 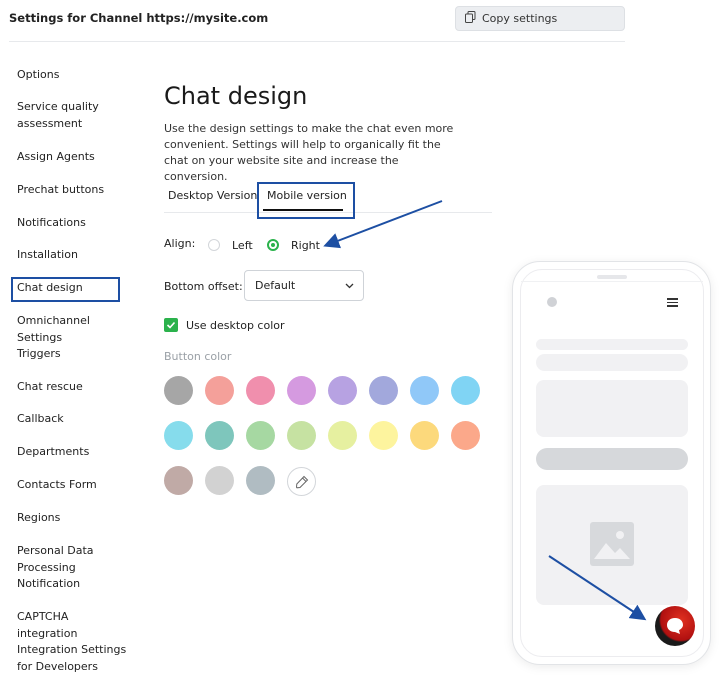 I want to click on check-icon, so click(x=171, y=325).